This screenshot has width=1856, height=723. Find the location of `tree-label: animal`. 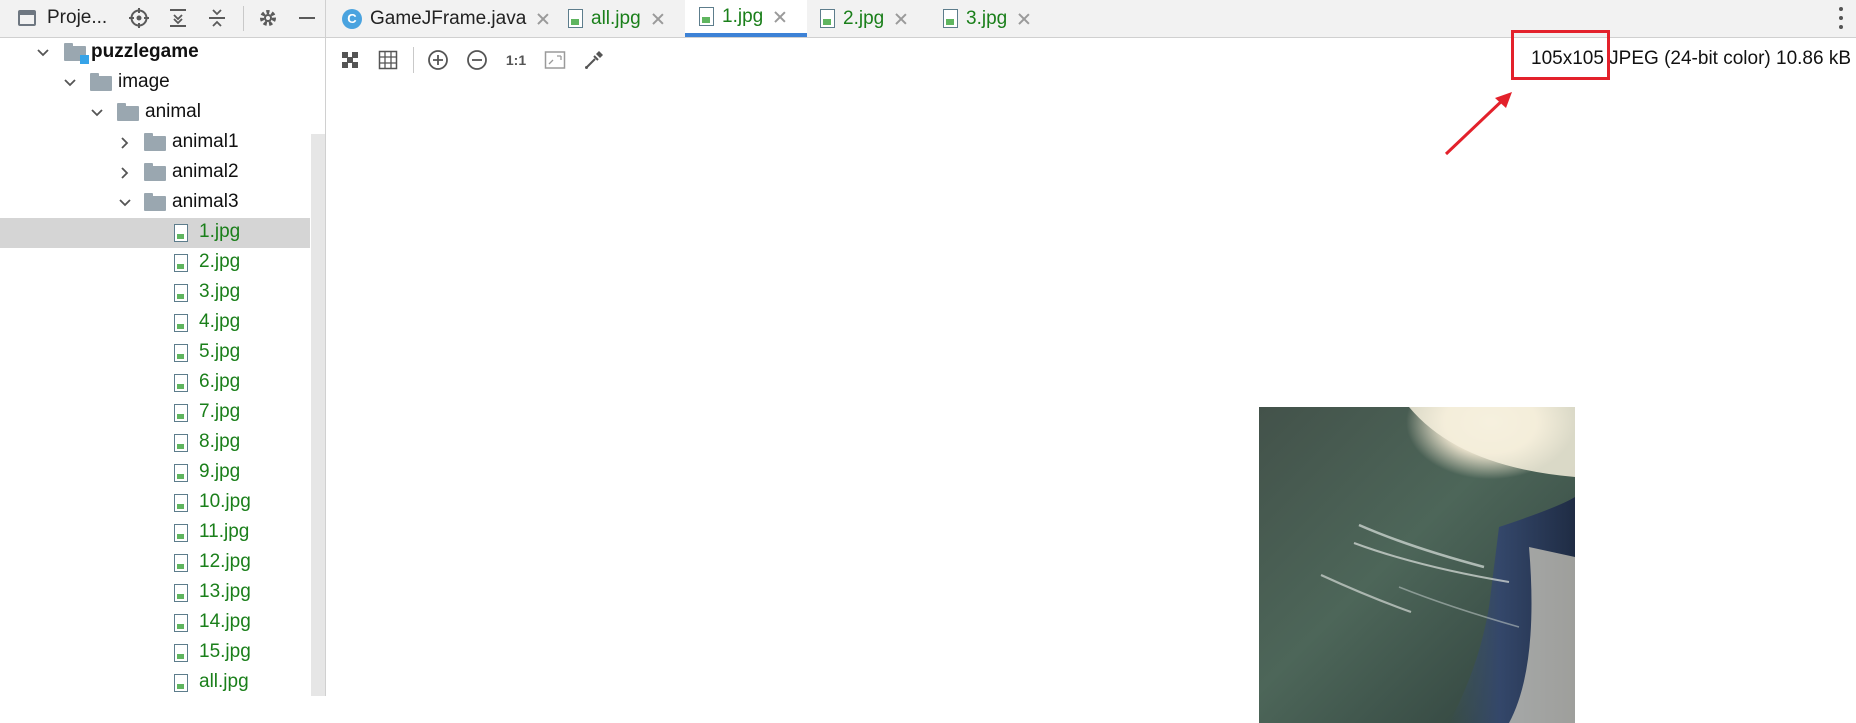

tree-label: animal is located at coordinates (173, 111).